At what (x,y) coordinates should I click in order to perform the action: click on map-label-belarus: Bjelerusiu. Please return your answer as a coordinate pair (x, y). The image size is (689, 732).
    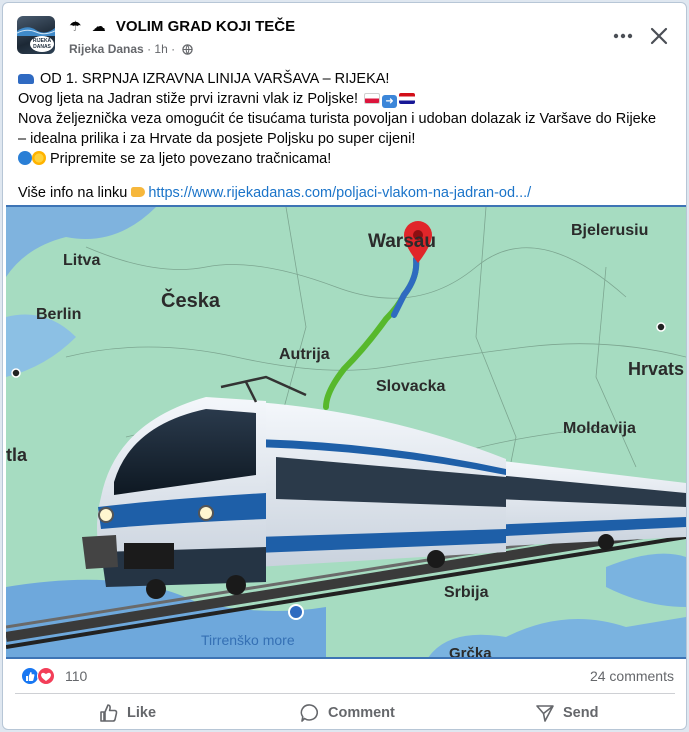
    Looking at the image, I should click on (609, 230).